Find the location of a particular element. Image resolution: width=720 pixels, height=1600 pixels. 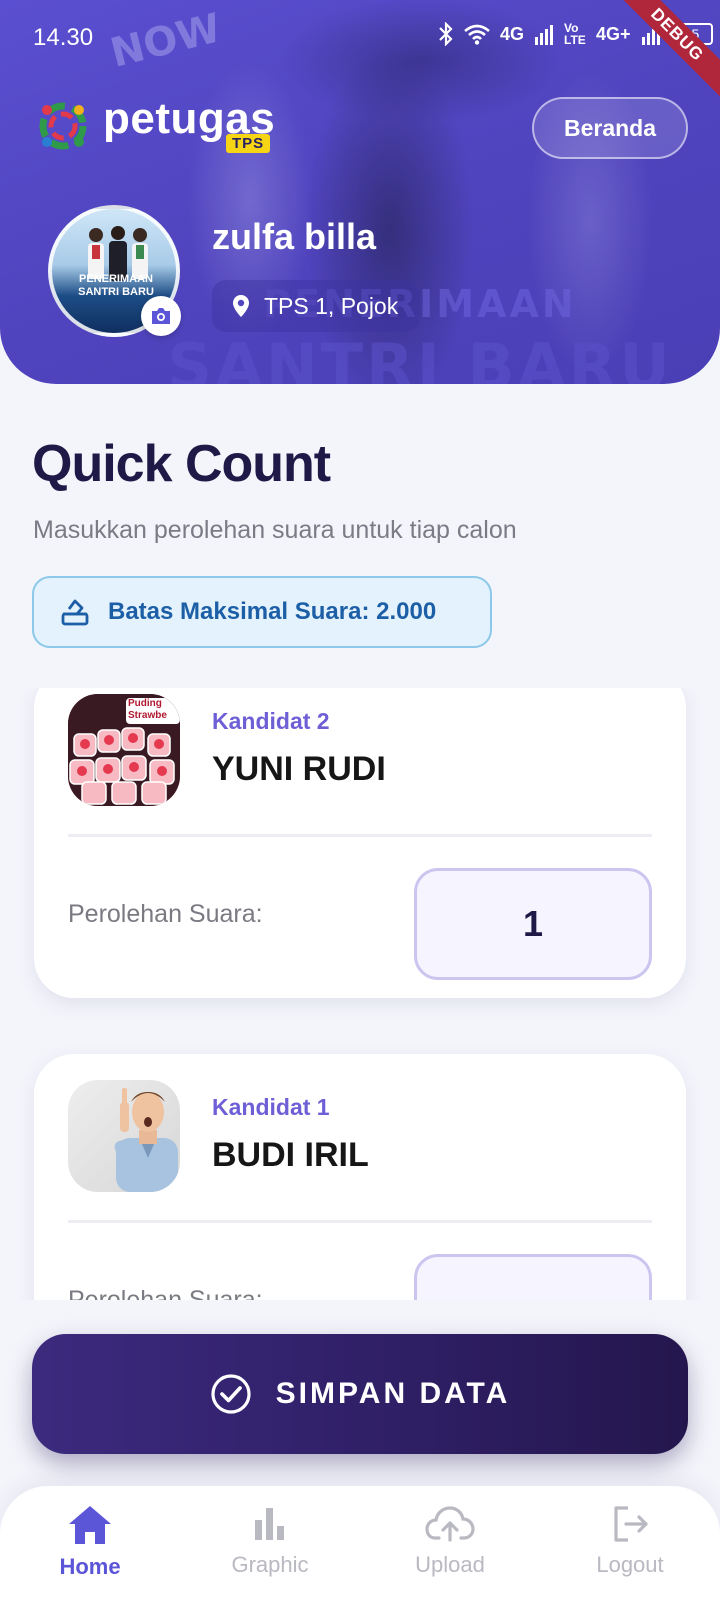

candidate-name: BUDI IRIL is located at coordinates (290, 1155).